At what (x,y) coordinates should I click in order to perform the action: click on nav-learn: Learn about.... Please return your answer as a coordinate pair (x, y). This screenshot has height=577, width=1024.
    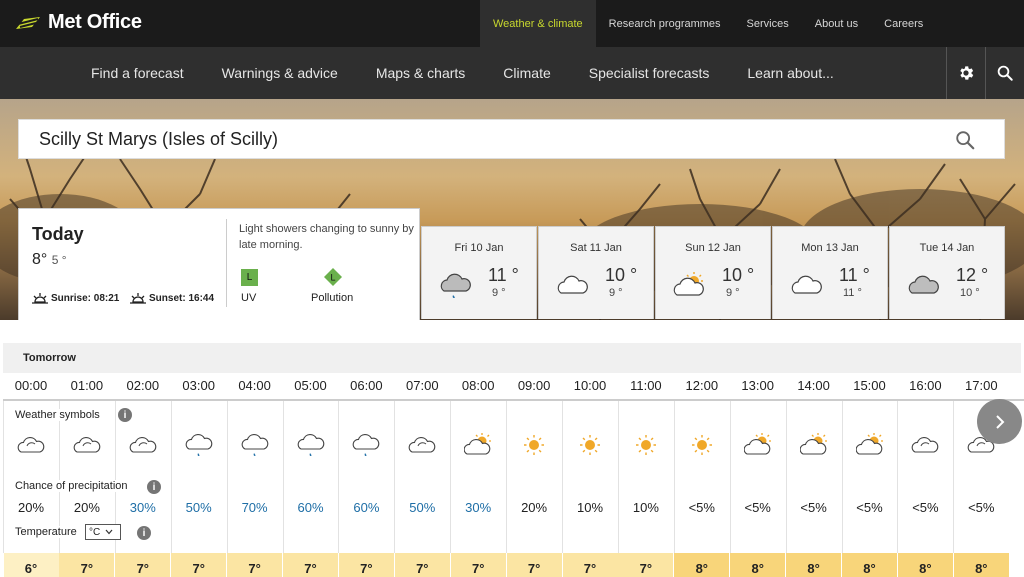
    Looking at the image, I should click on (790, 73).